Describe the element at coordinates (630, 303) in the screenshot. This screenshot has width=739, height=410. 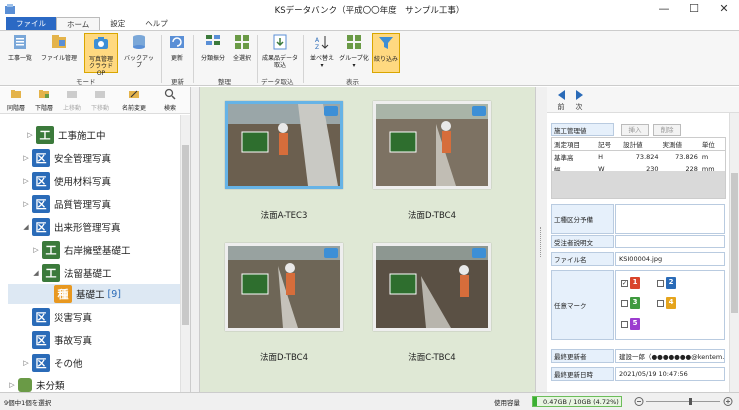
I see `mark-3: 3` at that location.